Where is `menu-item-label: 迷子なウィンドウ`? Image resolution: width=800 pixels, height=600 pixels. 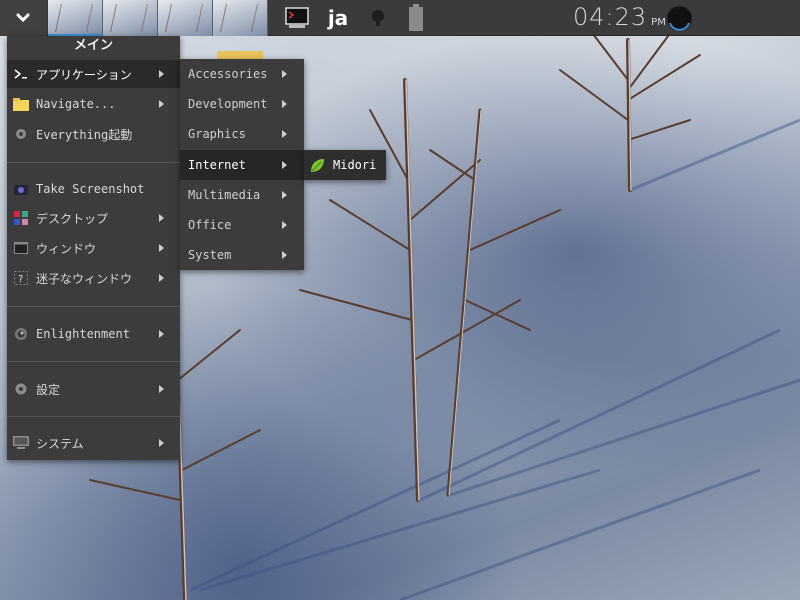
menu-item-label: 迷子なウィンドウ is located at coordinates (84, 278).